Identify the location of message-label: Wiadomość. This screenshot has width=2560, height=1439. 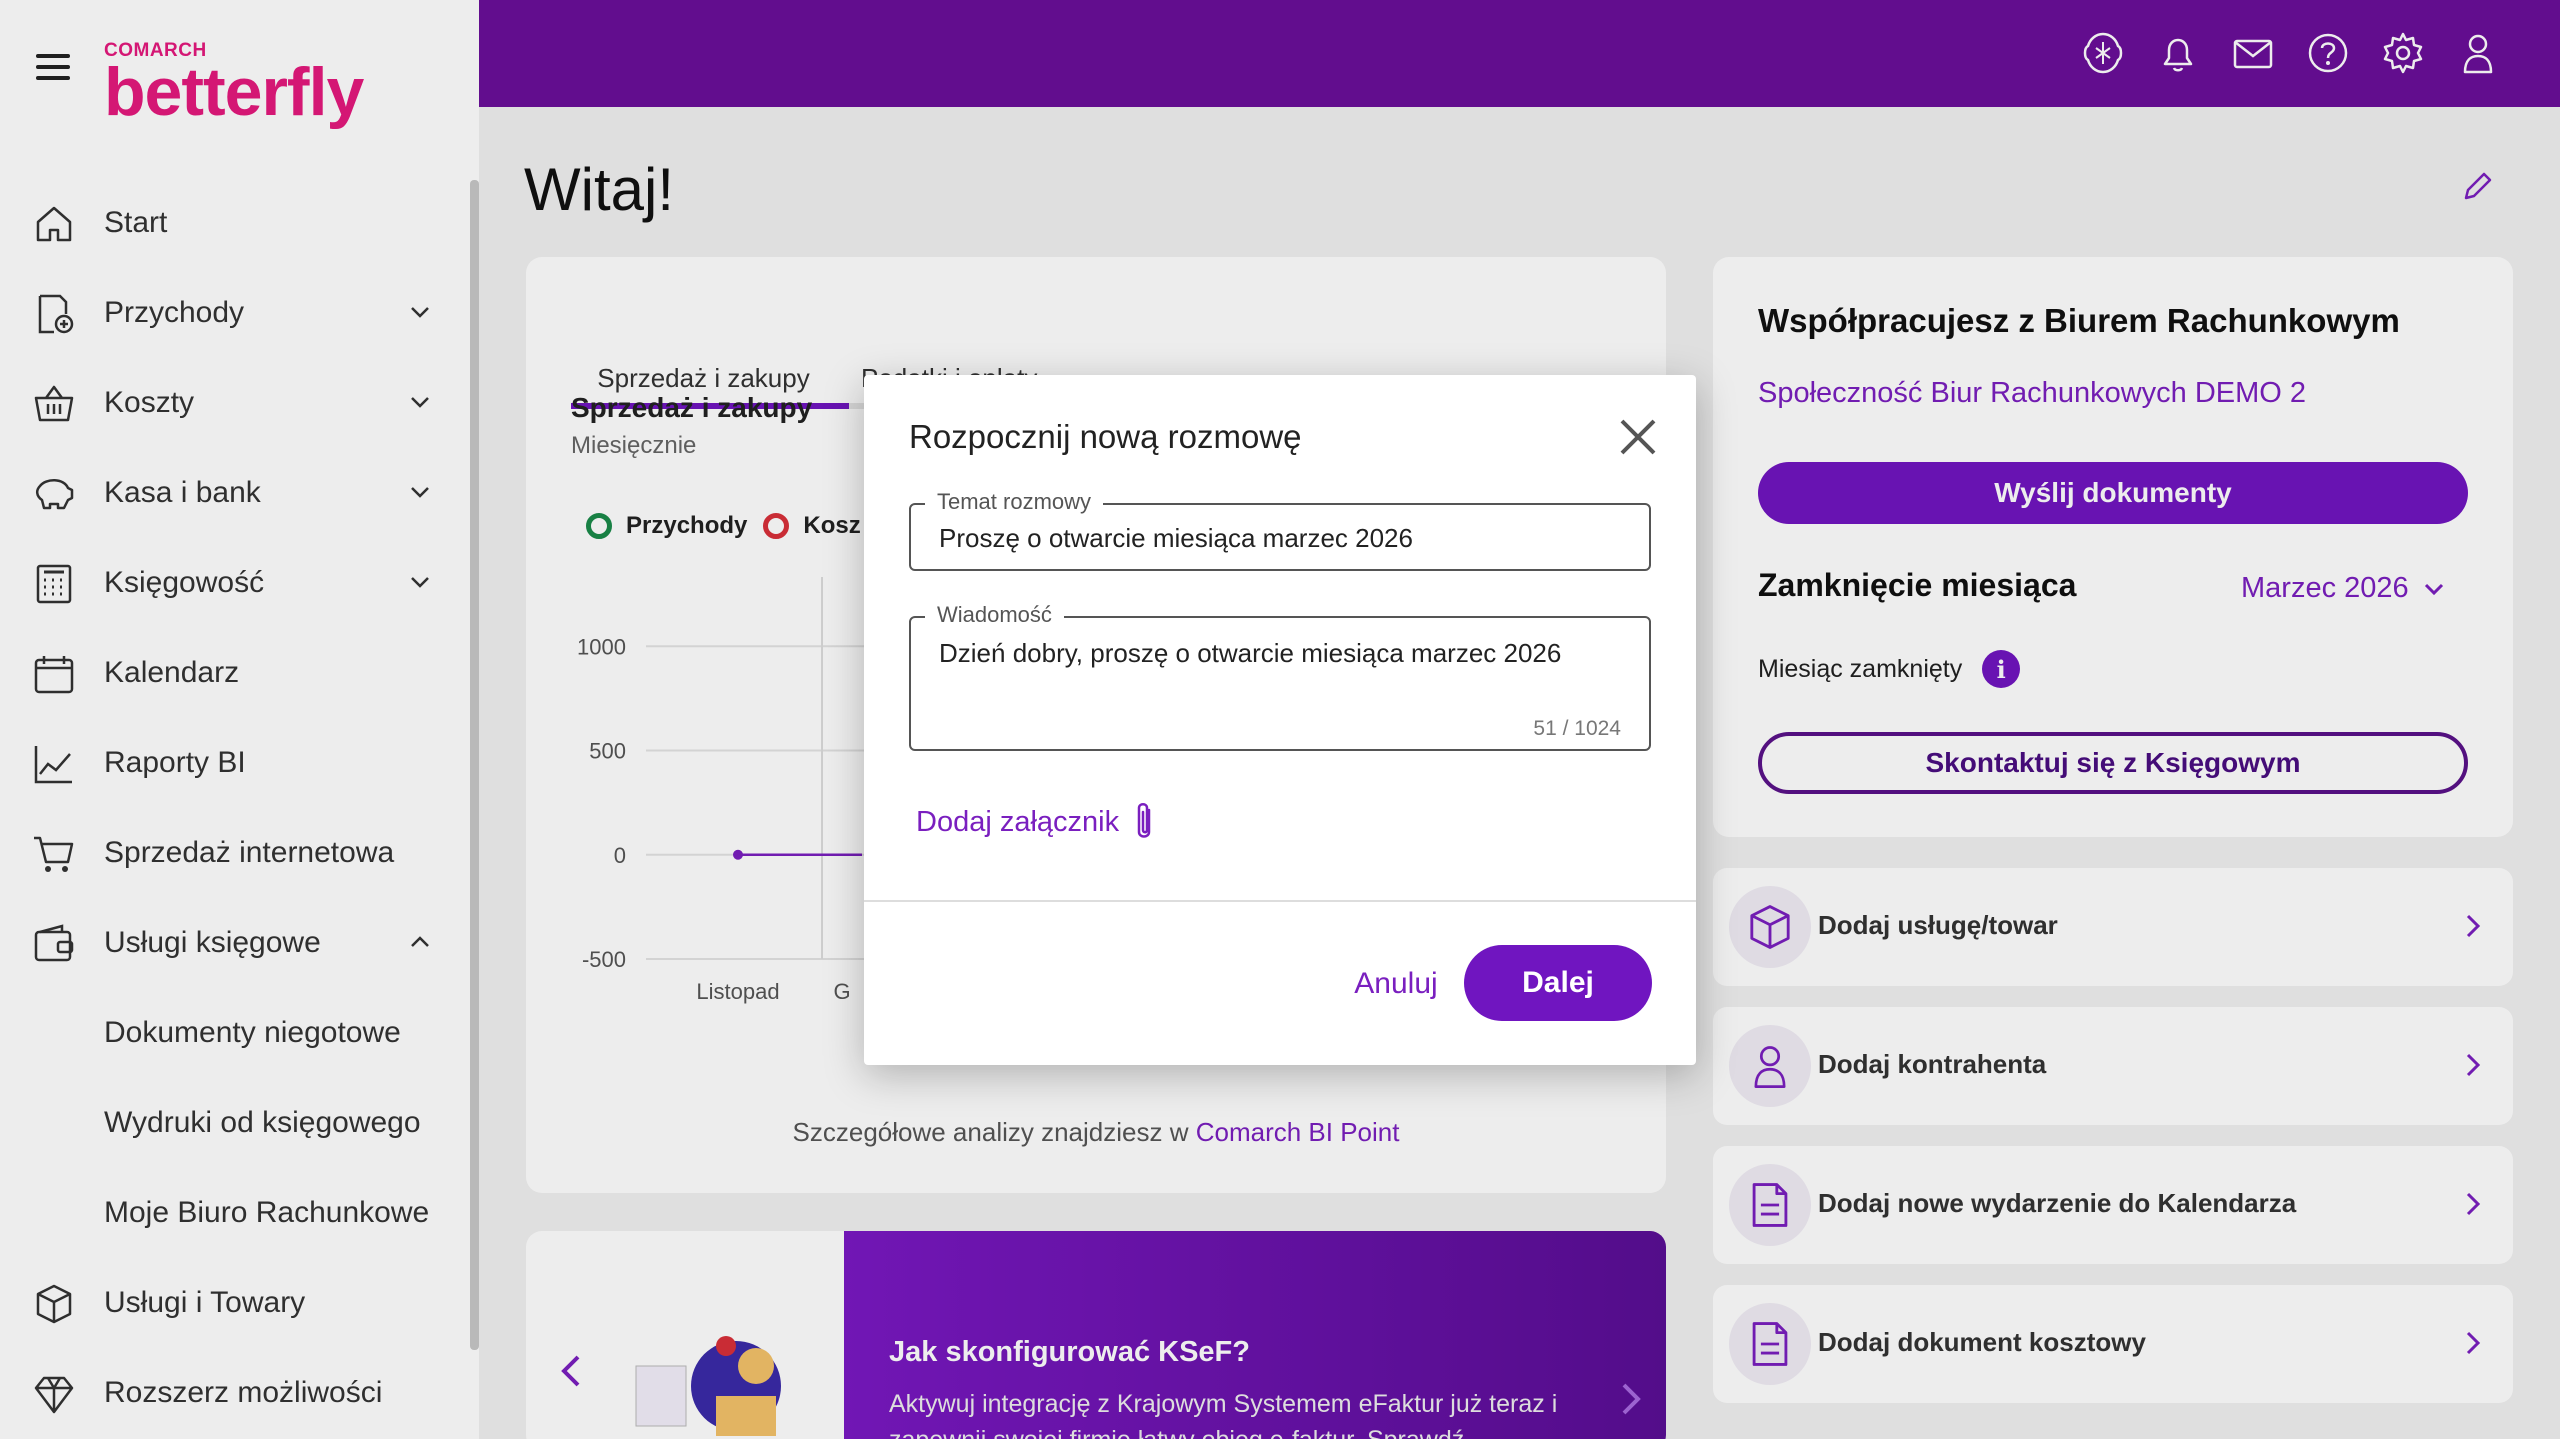
(994, 615).